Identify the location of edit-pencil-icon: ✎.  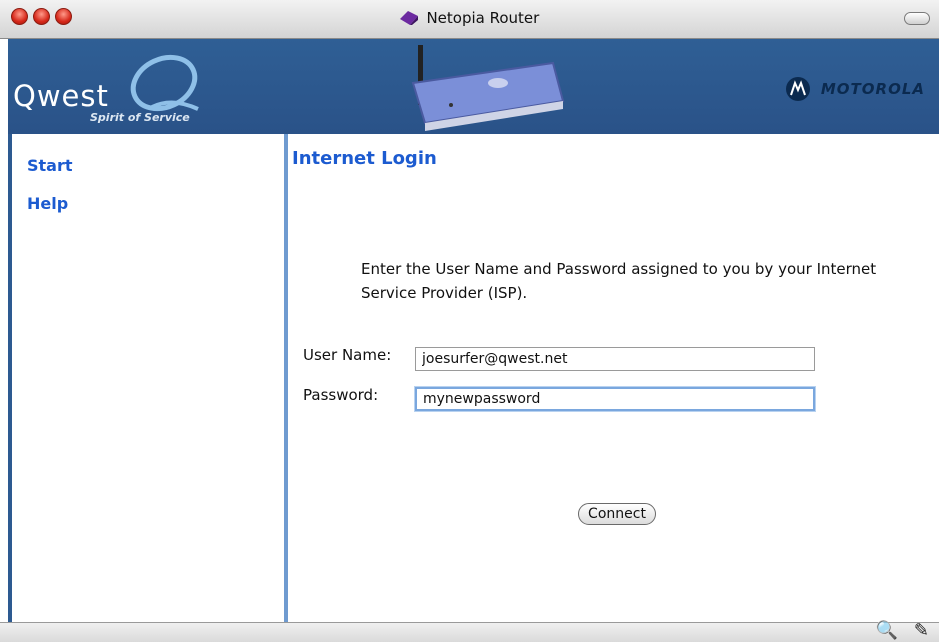
(921, 630).